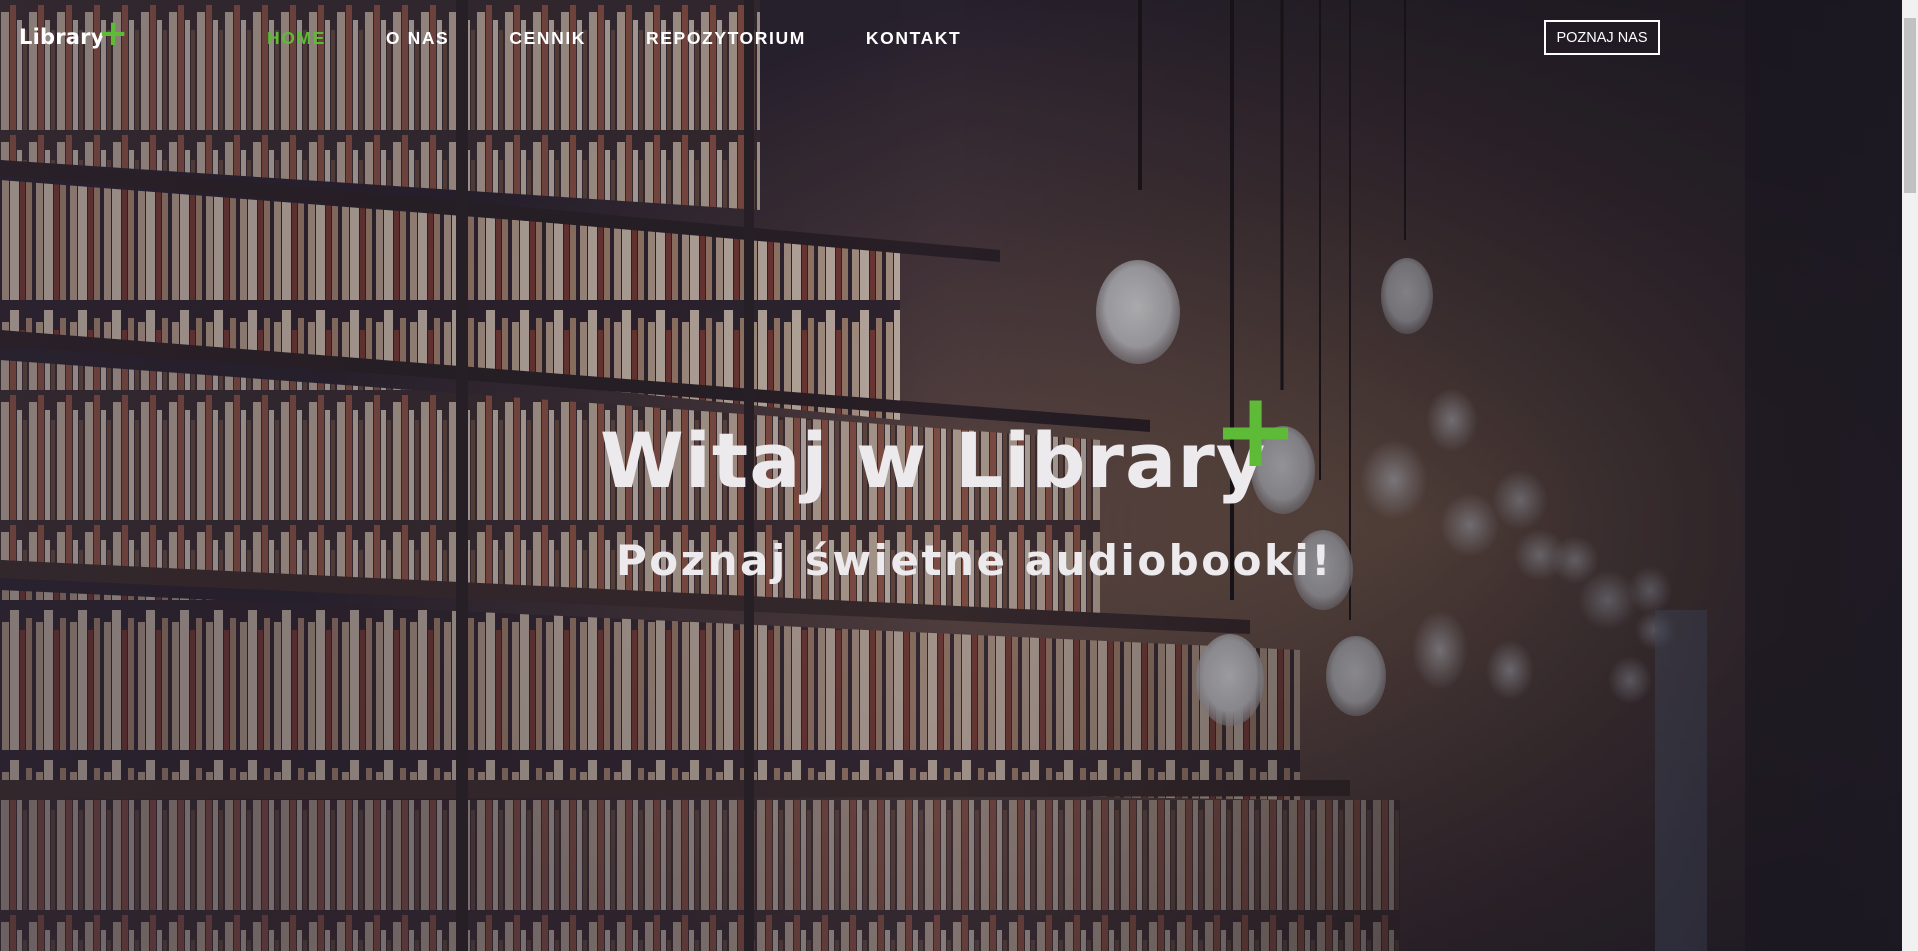 This screenshot has width=1918, height=951. Describe the element at coordinates (296, 38) in the screenshot. I see `nav-item-home: HOME` at that location.